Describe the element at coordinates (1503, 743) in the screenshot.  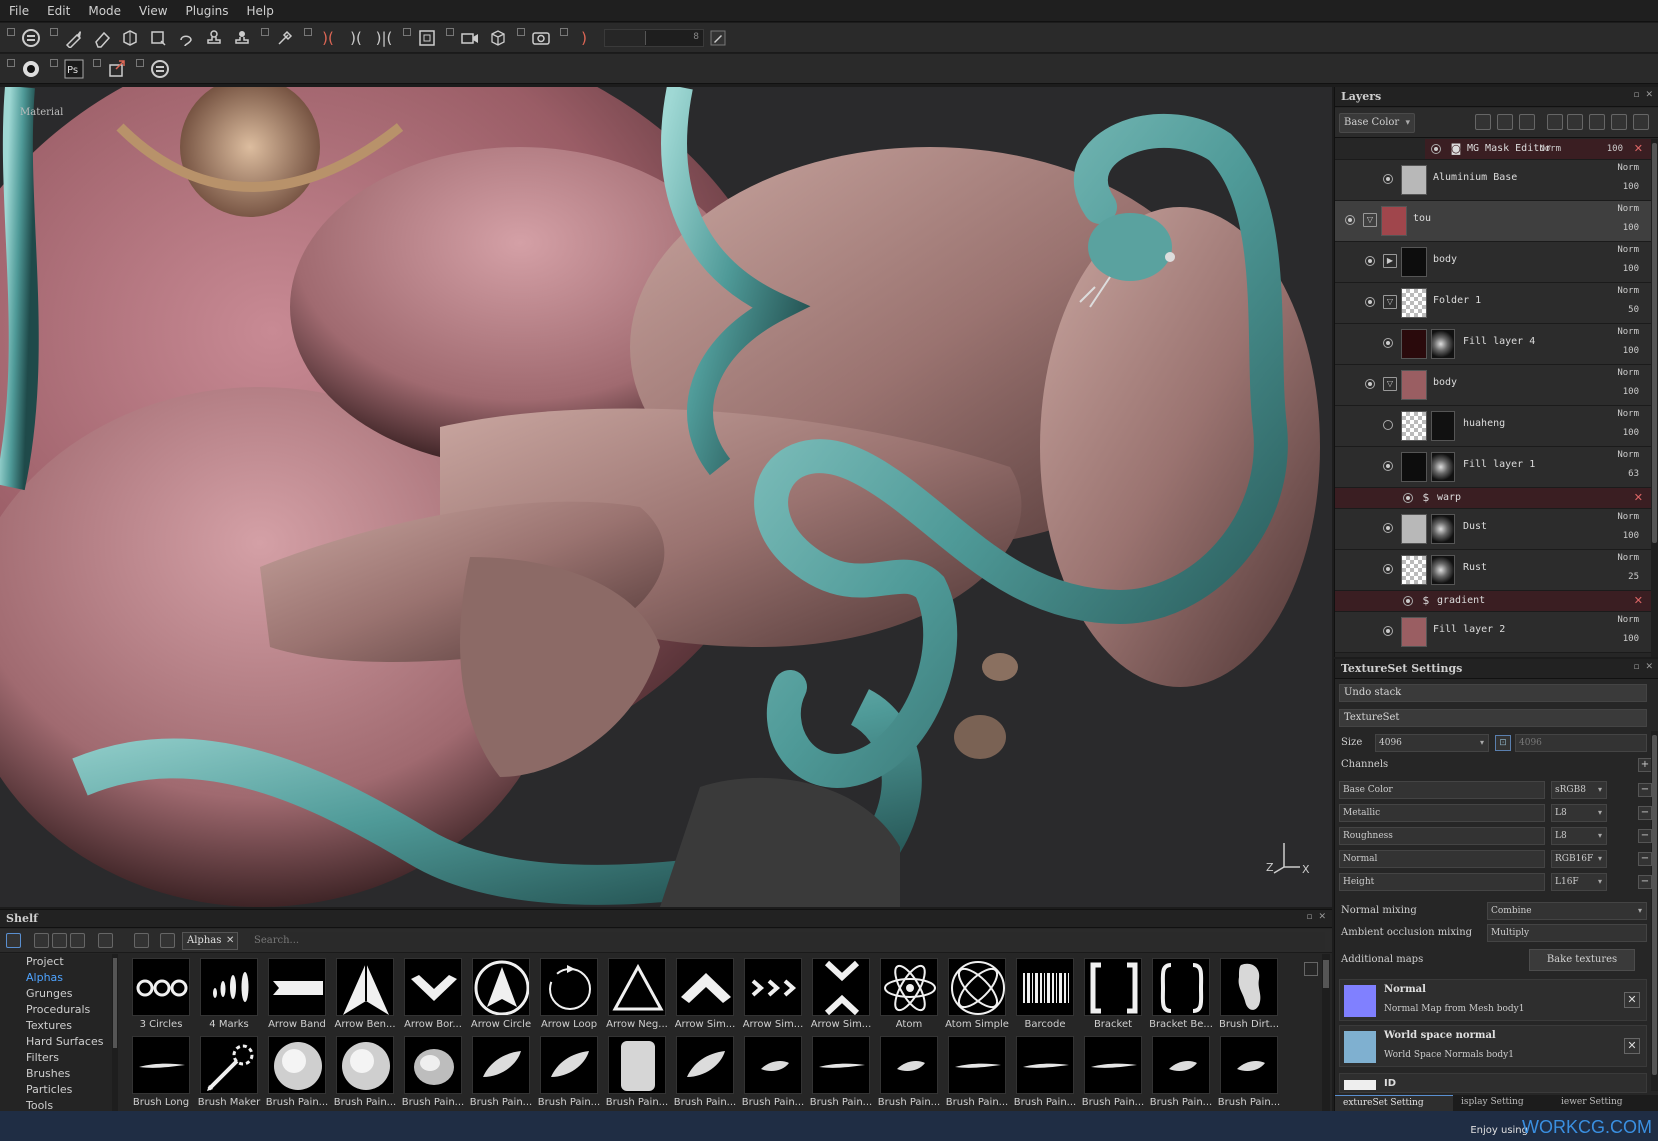
I see `lock-ratio-icon: ⊡` at that location.